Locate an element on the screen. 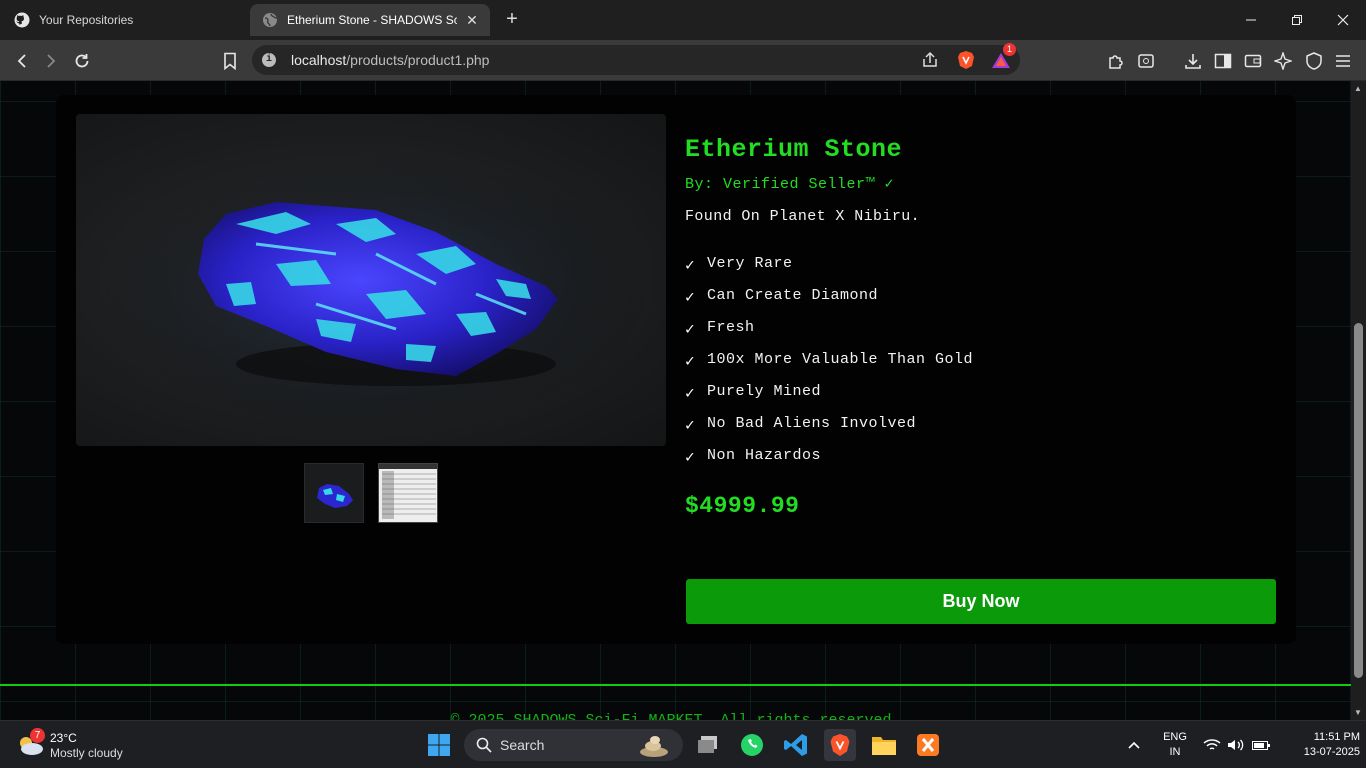 This screenshot has width=1366, height=768. buy-now-button: Buy Now is located at coordinates (981, 601).